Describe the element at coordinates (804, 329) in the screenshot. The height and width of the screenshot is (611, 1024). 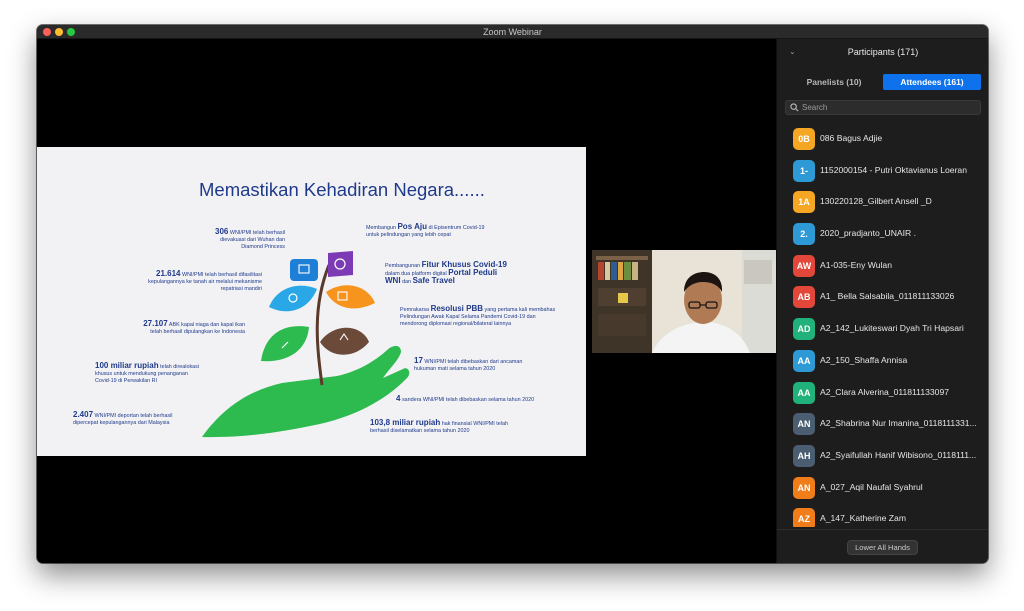
I see `avatar: AD` at that location.